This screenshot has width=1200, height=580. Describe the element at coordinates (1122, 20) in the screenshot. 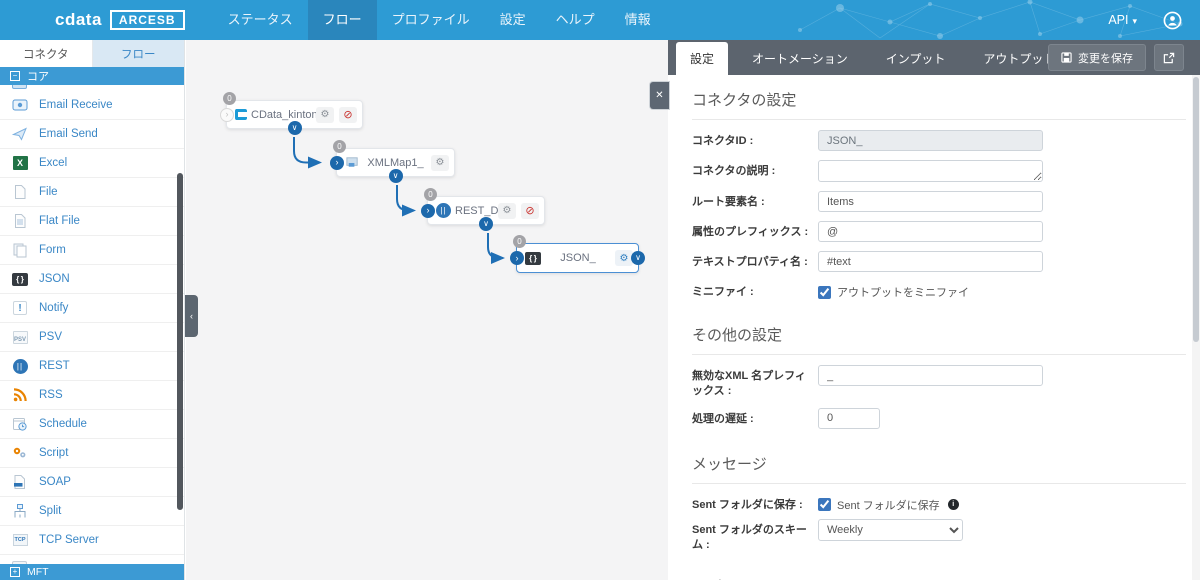

I see `api-dropdown: API ▾` at that location.